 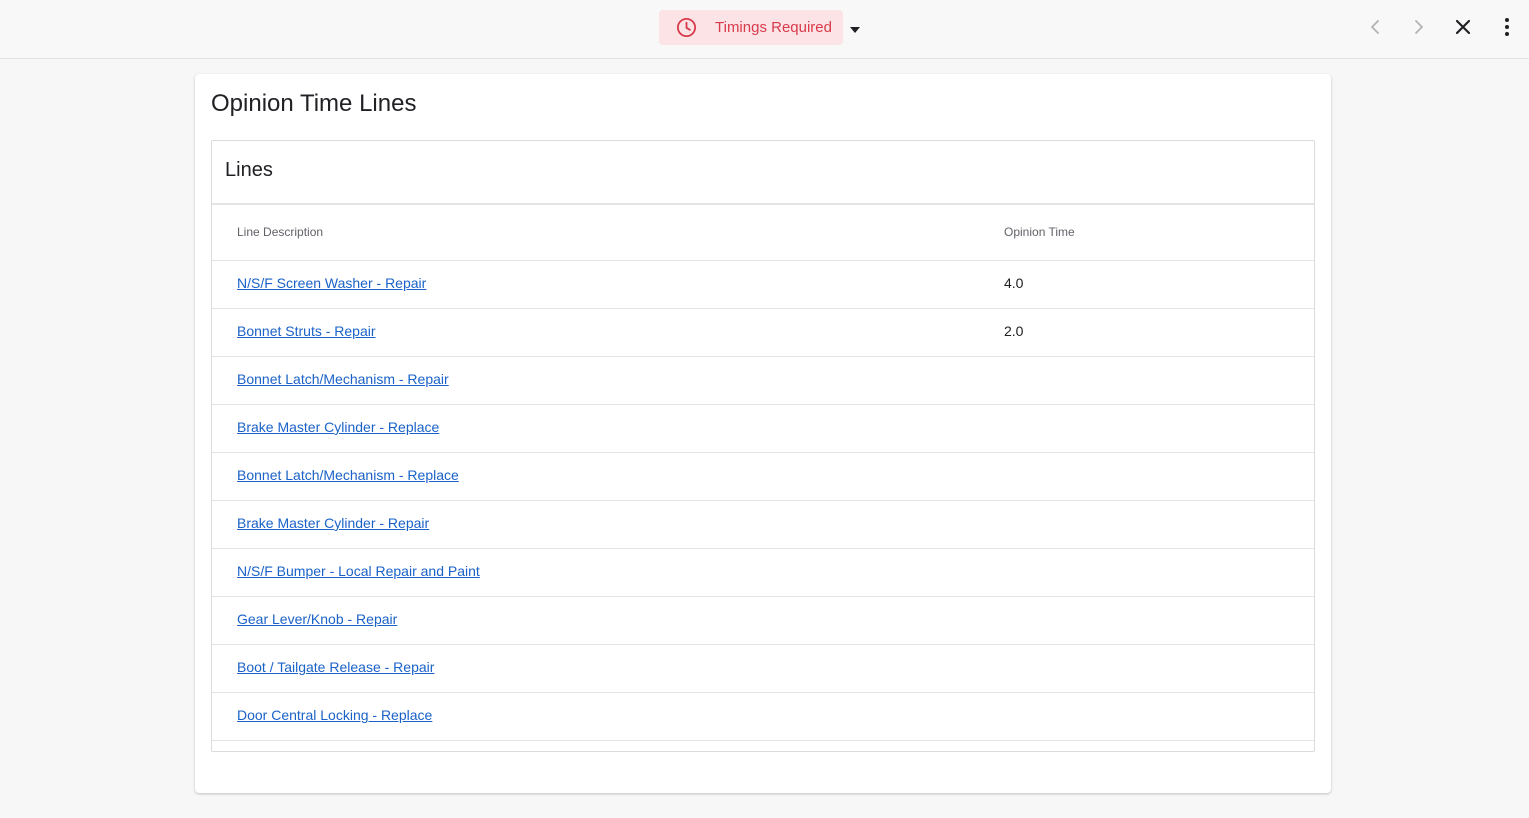 What do you see at coordinates (314, 103) in the screenshot?
I see `page-title: Opinion Time Lines` at bounding box center [314, 103].